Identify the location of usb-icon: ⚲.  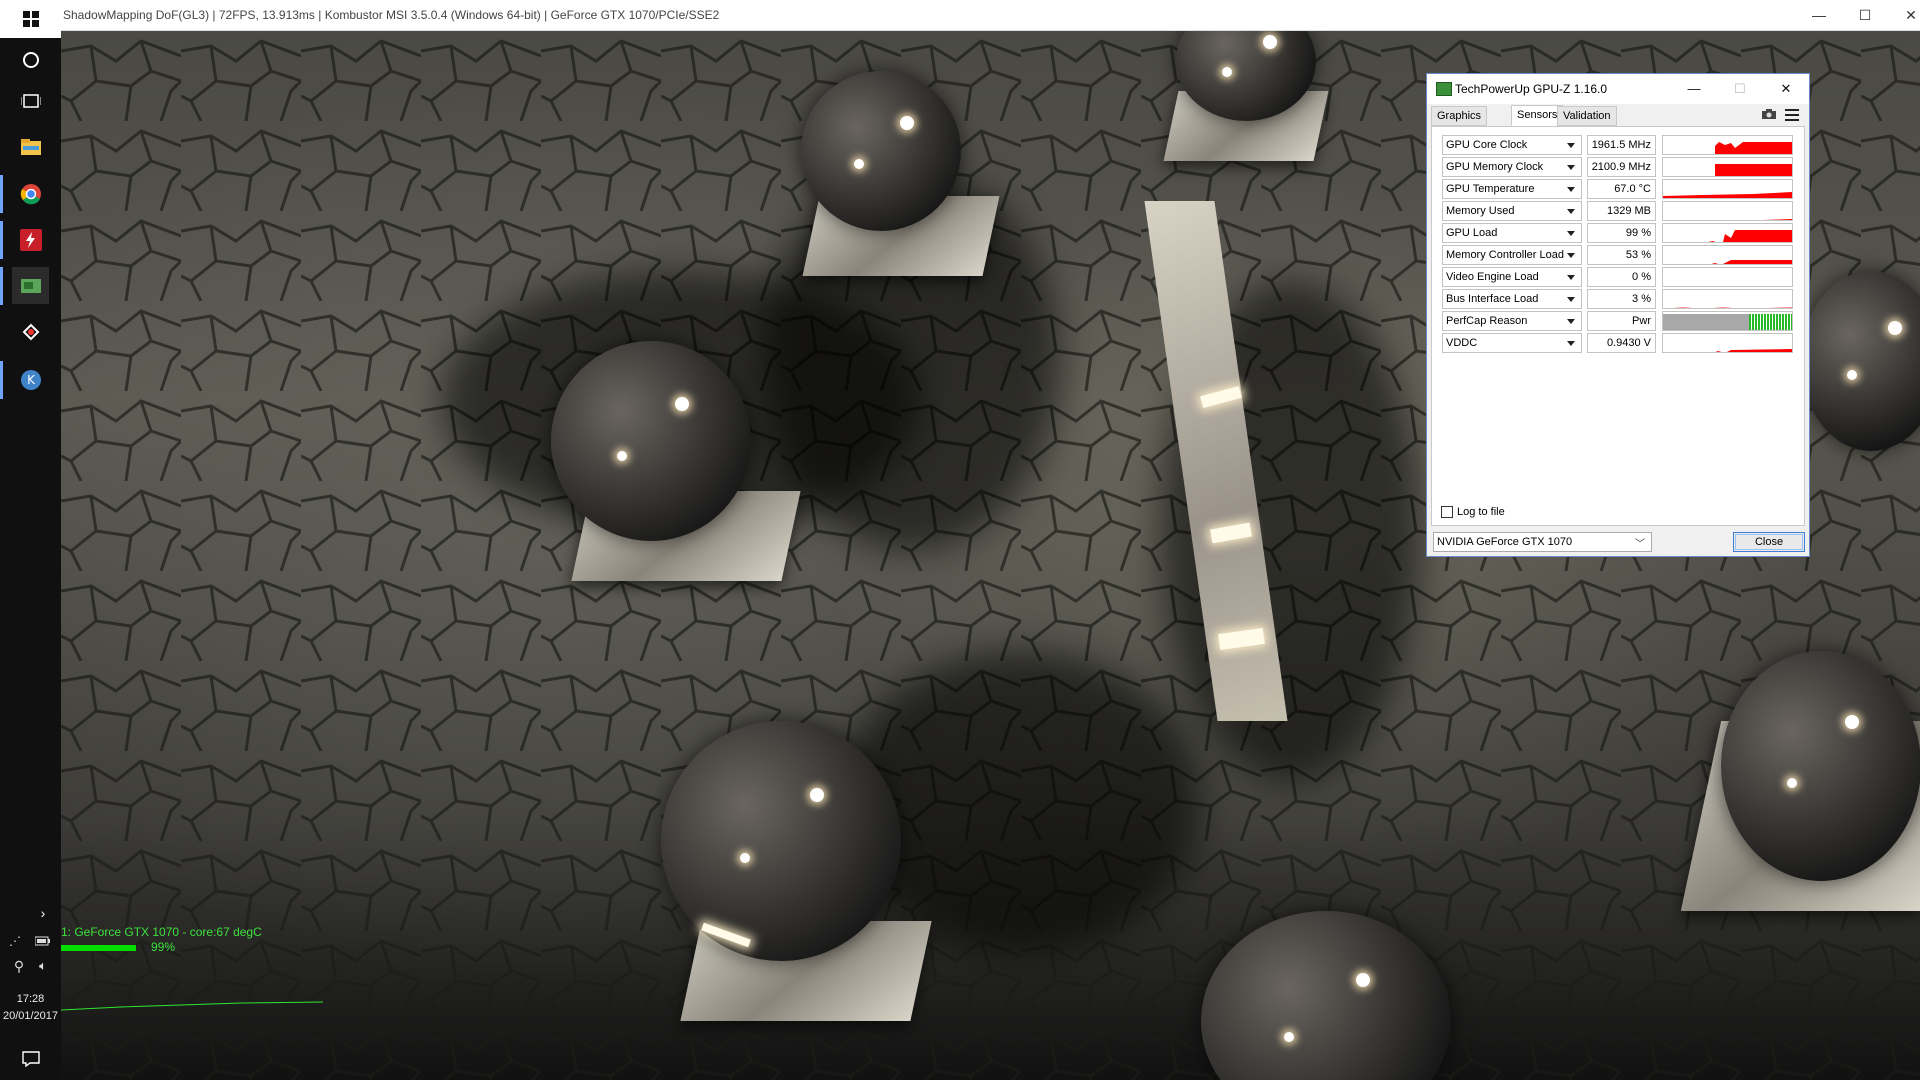
(19, 966).